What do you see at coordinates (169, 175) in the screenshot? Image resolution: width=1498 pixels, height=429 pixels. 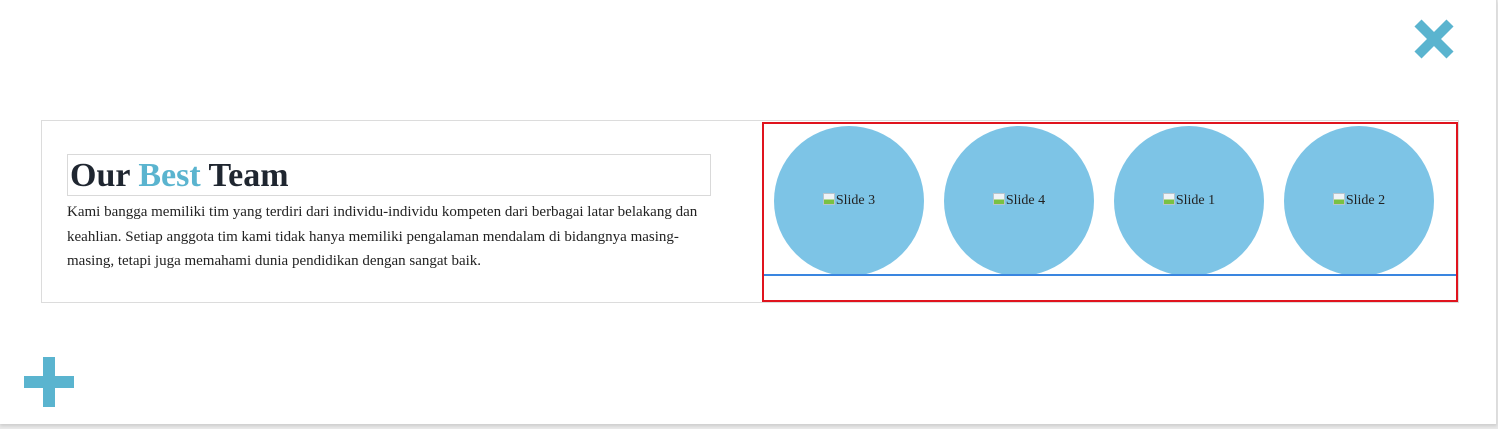 I see `heading-accent: Best` at bounding box center [169, 175].